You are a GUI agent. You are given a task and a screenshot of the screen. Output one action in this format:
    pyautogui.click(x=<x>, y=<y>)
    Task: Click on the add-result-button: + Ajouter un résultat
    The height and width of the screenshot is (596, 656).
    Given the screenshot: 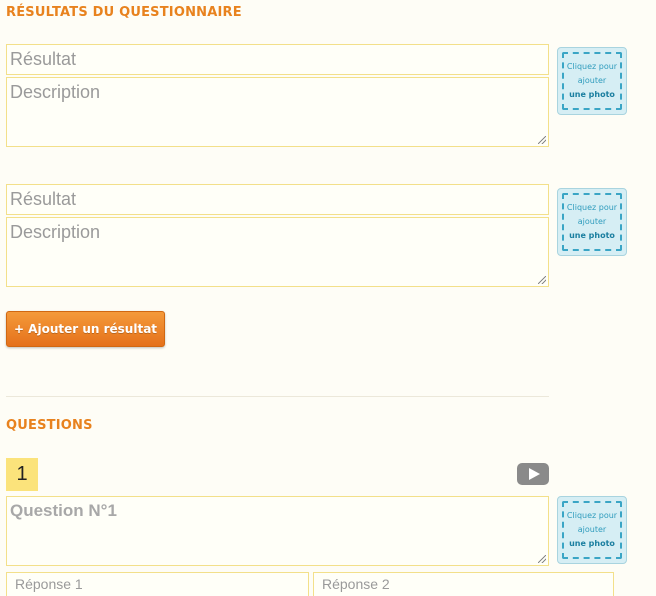 What is the action you would take?
    pyautogui.click(x=85, y=329)
    